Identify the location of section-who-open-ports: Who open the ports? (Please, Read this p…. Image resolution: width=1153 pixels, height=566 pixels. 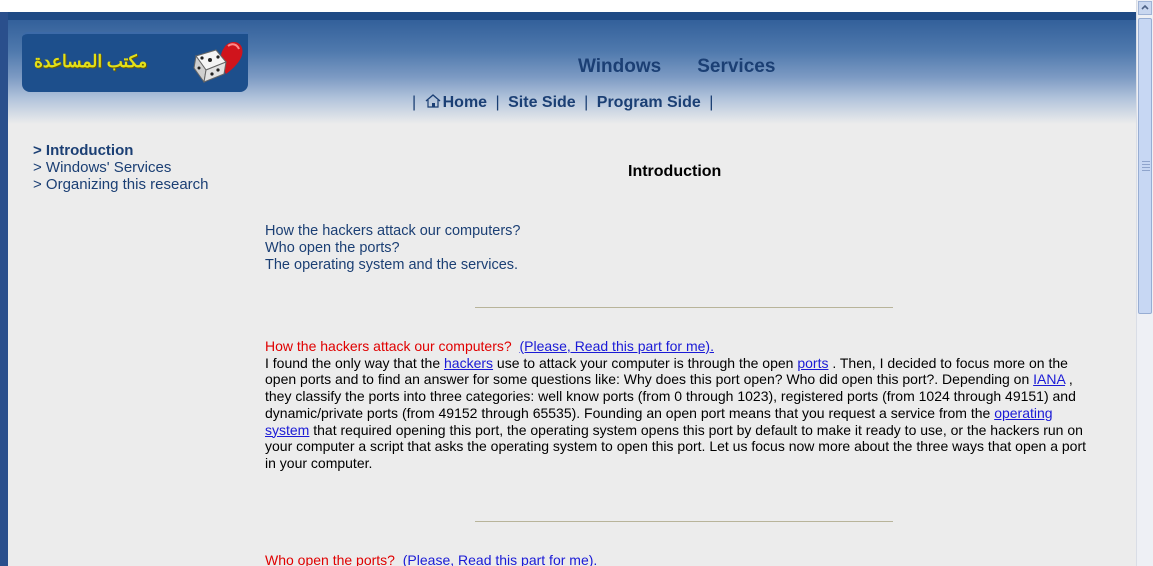
(680, 559).